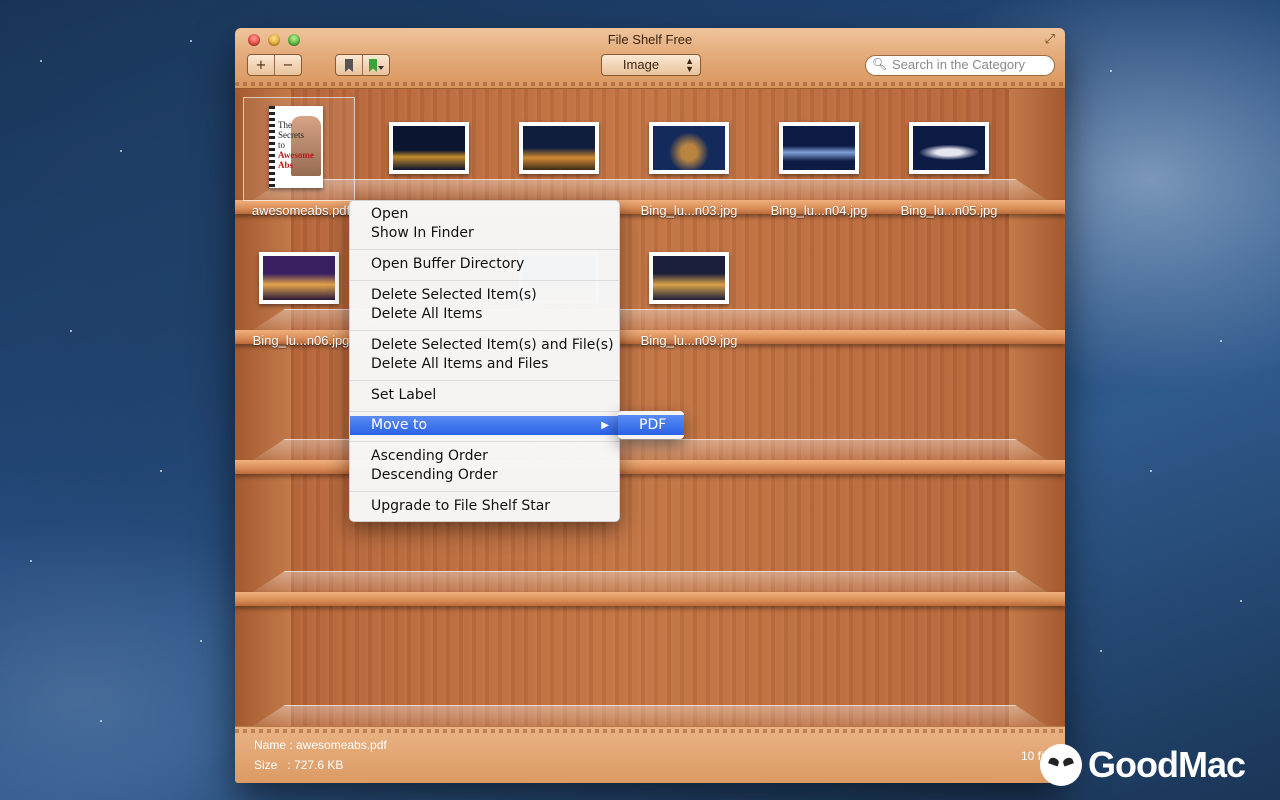 The image size is (1280, 800). I want to click on selected-size: Size : 727.6 KB, so click(299, 765).